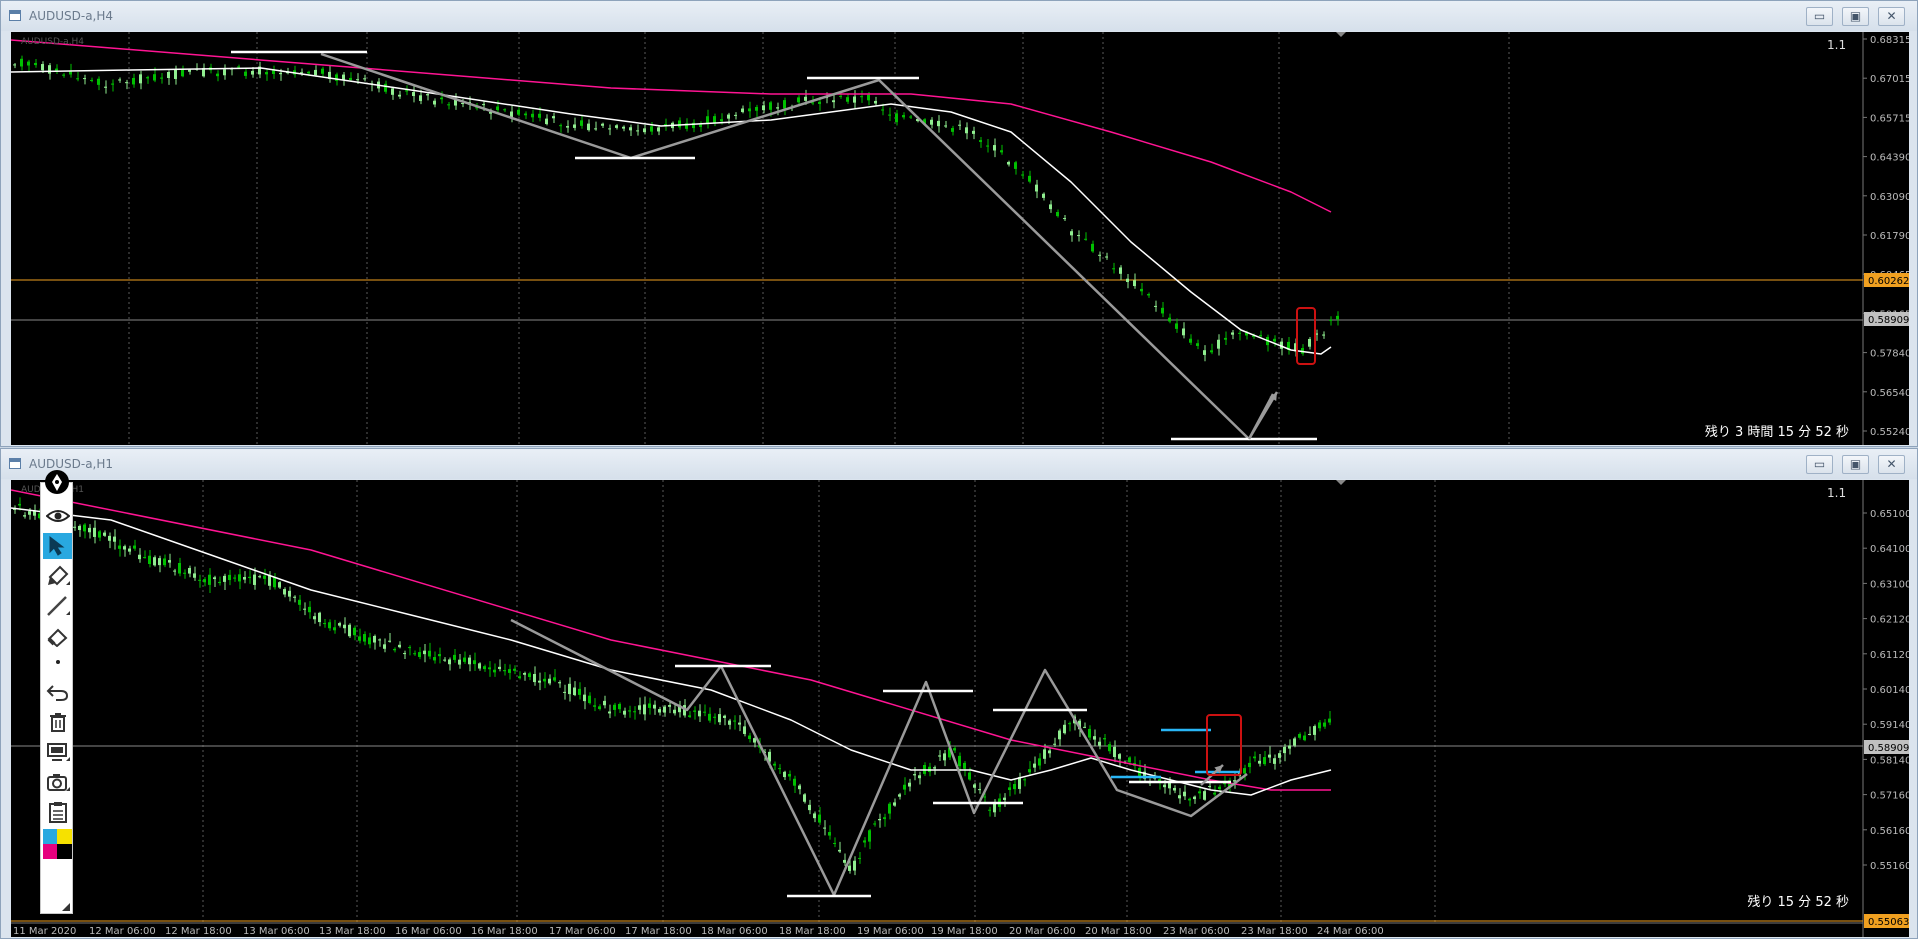 The height and width of the screenshot is (939, 1918). What do you see at coordinates (1889, 620) in the screenshot?
I see `price-tick-label: 0.62120` at bounding box center [1889, 620].